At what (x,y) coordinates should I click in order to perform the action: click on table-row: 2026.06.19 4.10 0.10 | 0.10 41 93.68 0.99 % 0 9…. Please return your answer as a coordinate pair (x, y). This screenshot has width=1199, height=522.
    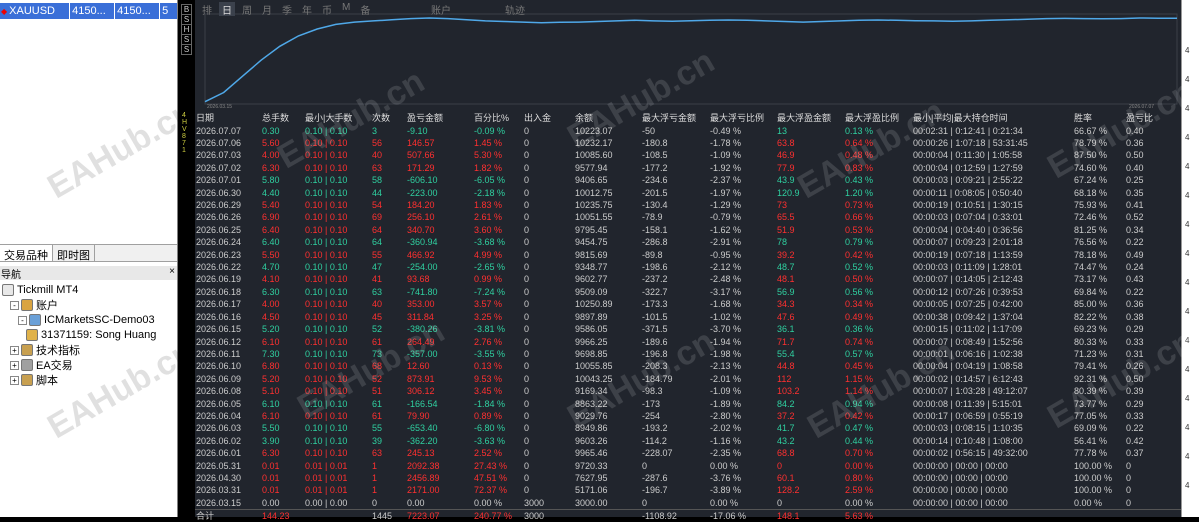
    Looking at the image, I should click on (688, 279).